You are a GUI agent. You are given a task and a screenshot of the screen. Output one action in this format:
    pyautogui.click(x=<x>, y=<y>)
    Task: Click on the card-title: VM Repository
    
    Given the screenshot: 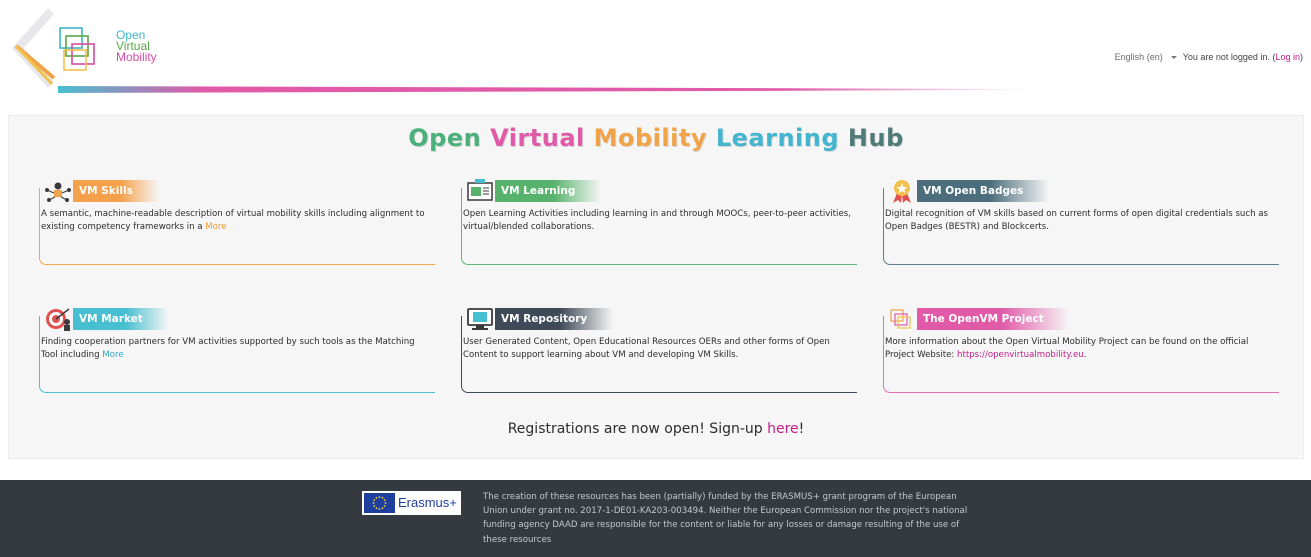 What is the action you would take?
    pyautogui.click(x=554, y=319)
    